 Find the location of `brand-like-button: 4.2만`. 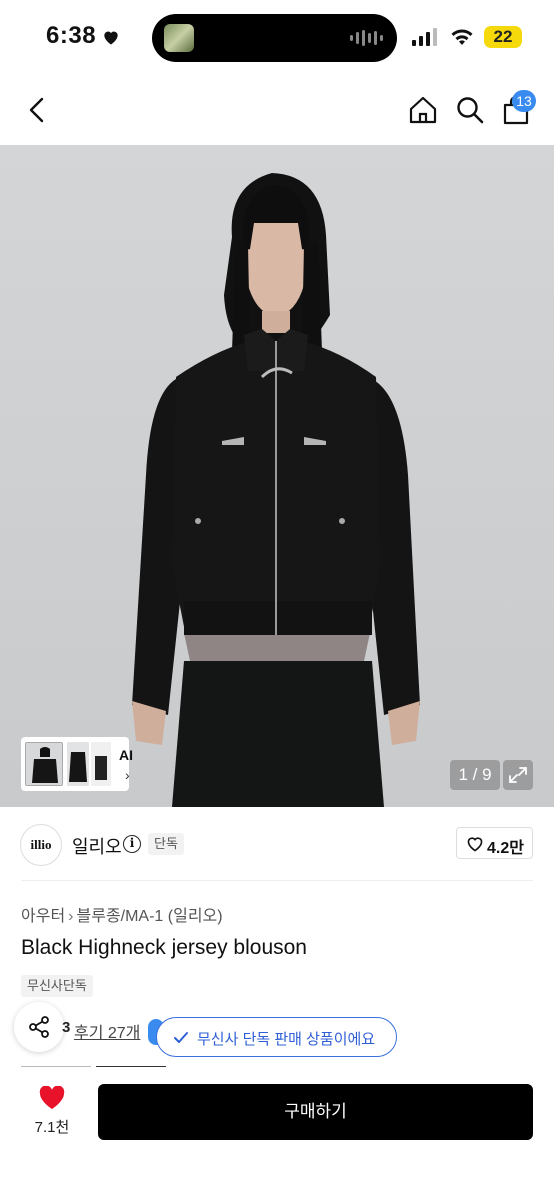

brand-like-button: 4.2만 is located at coordinates (494, 843).